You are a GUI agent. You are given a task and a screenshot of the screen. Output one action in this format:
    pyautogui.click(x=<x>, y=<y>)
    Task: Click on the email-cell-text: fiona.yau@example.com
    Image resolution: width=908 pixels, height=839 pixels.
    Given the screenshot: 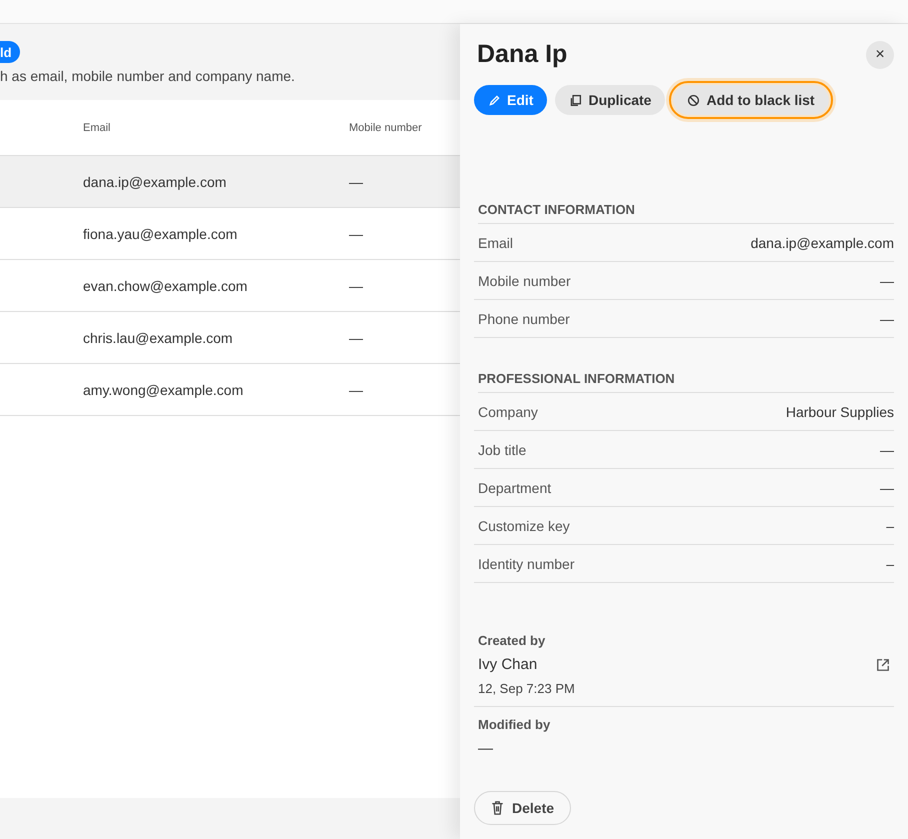 What is the action you would take?
    pyautogui.click(x=160, y=234)
    